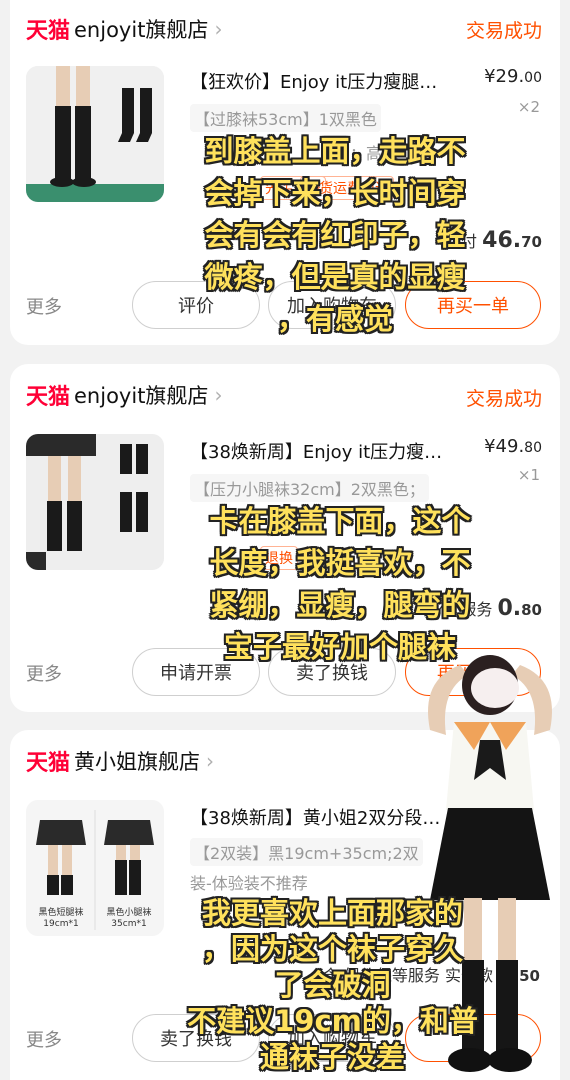 The image size is (570, 1080). Describe the element at coordinates (249, 883) in the screenshot. I see `product-sku-line2: 装-体验装不推荐` at that location.